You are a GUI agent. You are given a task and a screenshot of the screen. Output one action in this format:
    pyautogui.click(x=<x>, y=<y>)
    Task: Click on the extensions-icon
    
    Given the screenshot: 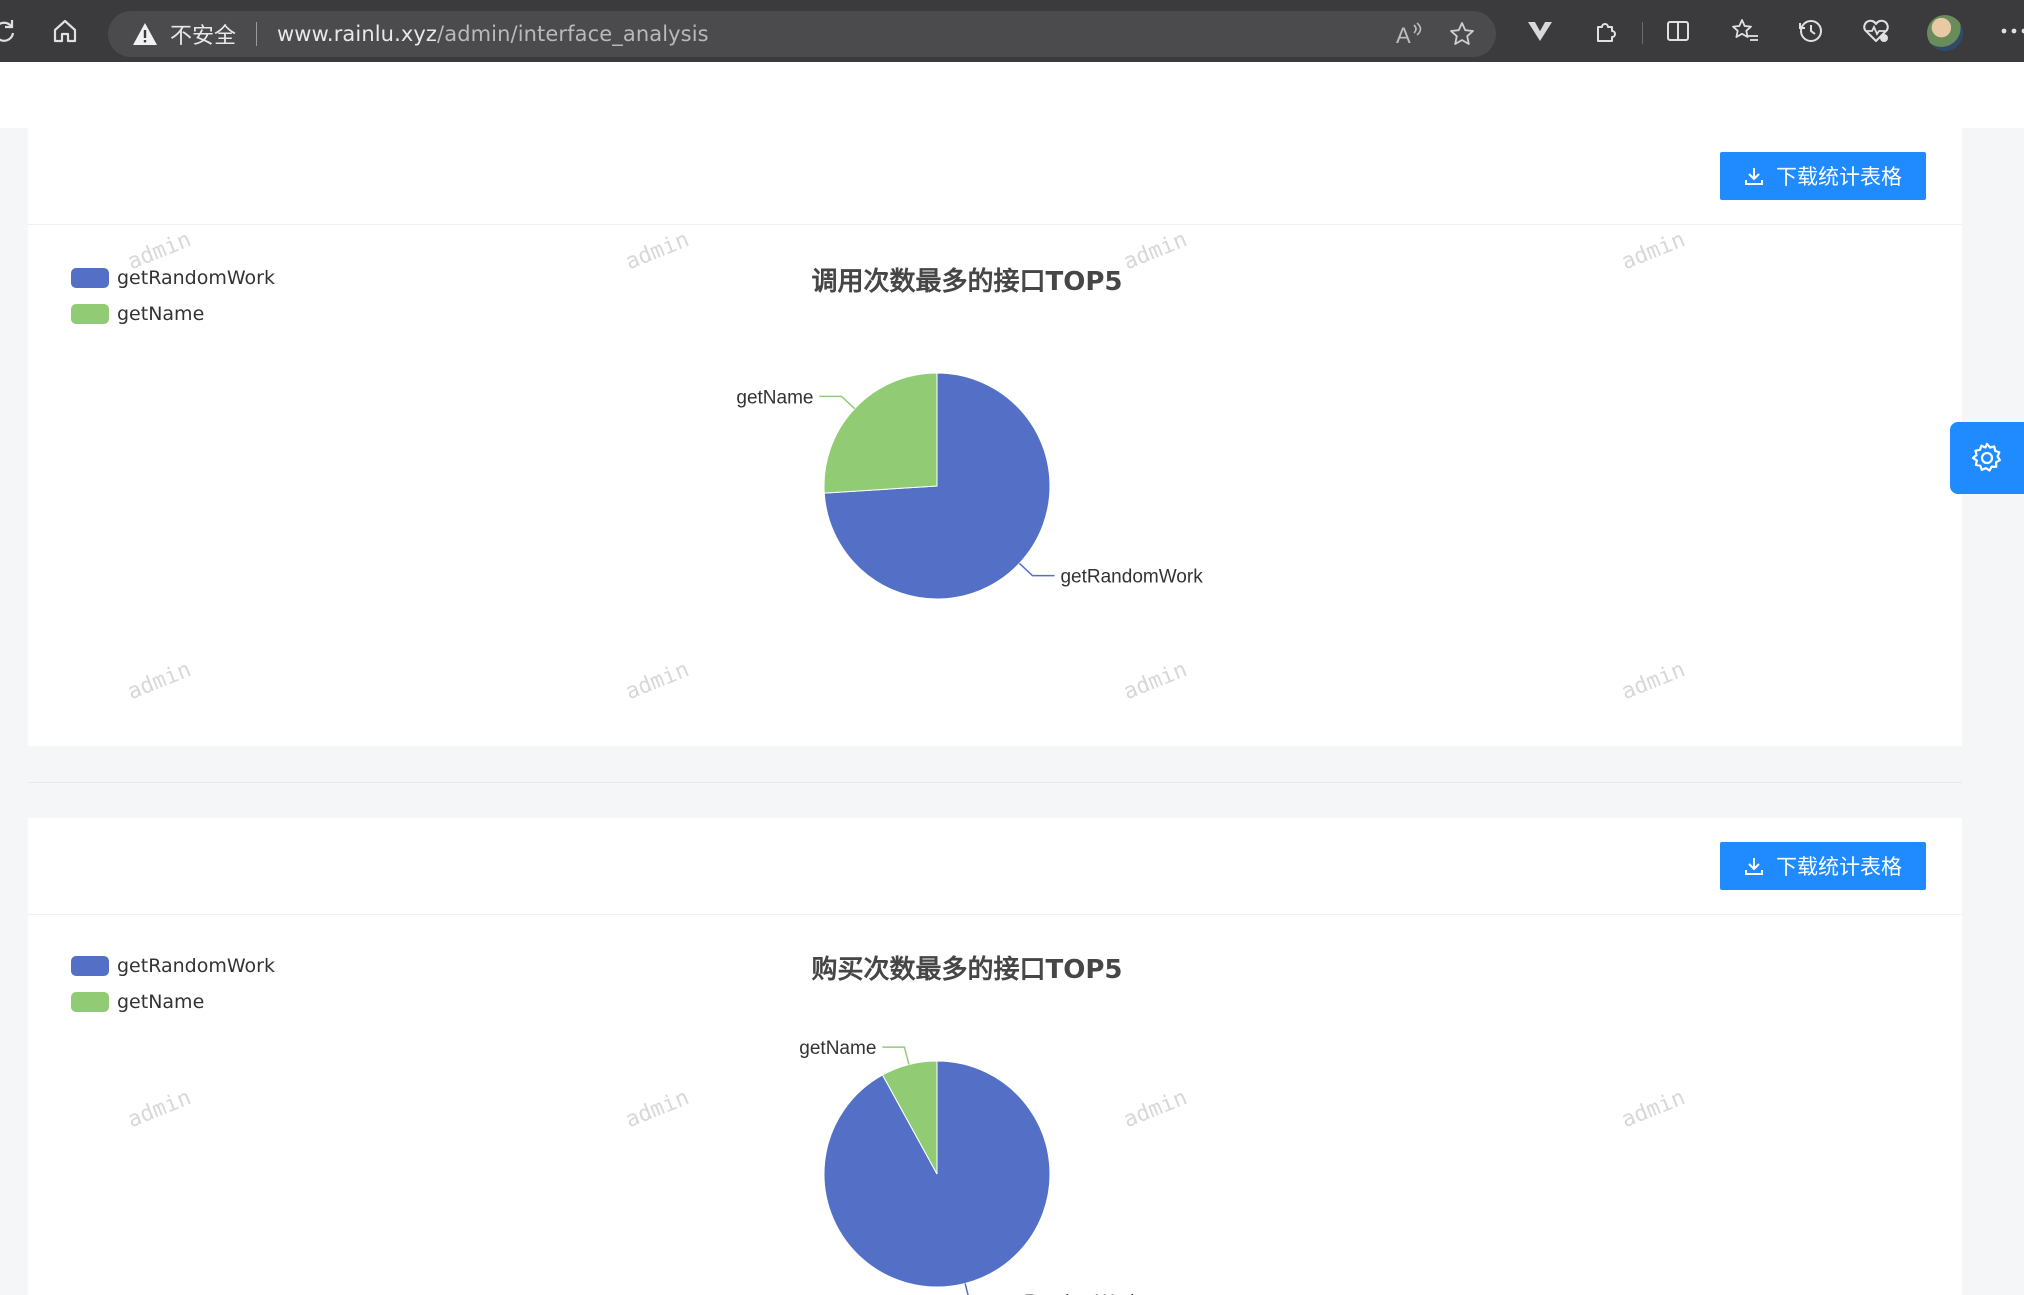 What is the action you would take?
    pyautogui.click(x=1606, y=31)
    